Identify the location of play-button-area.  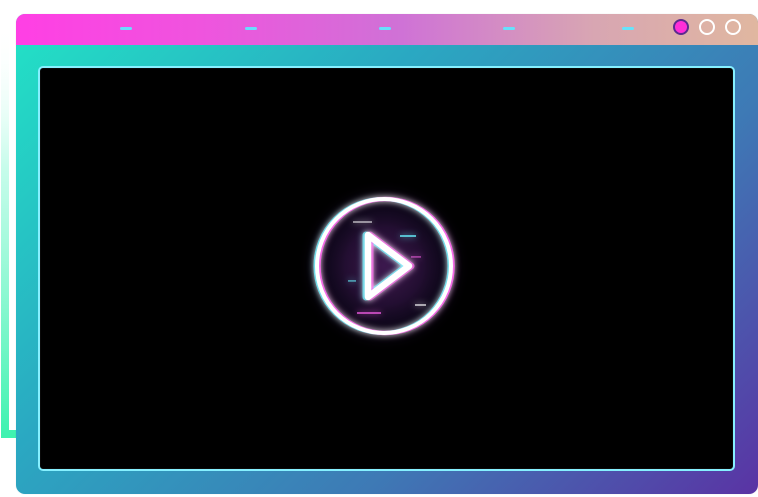
(384, 266).